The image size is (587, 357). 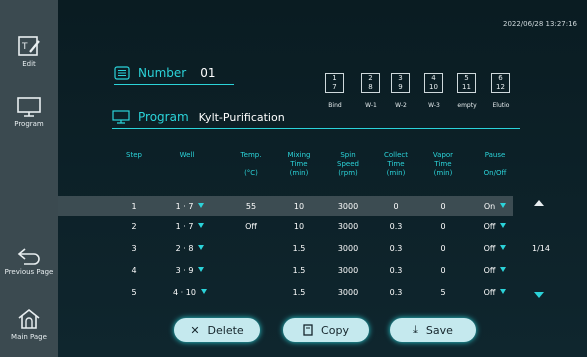 I want to click on number-row: Number 01, so click(x=165, y=73).